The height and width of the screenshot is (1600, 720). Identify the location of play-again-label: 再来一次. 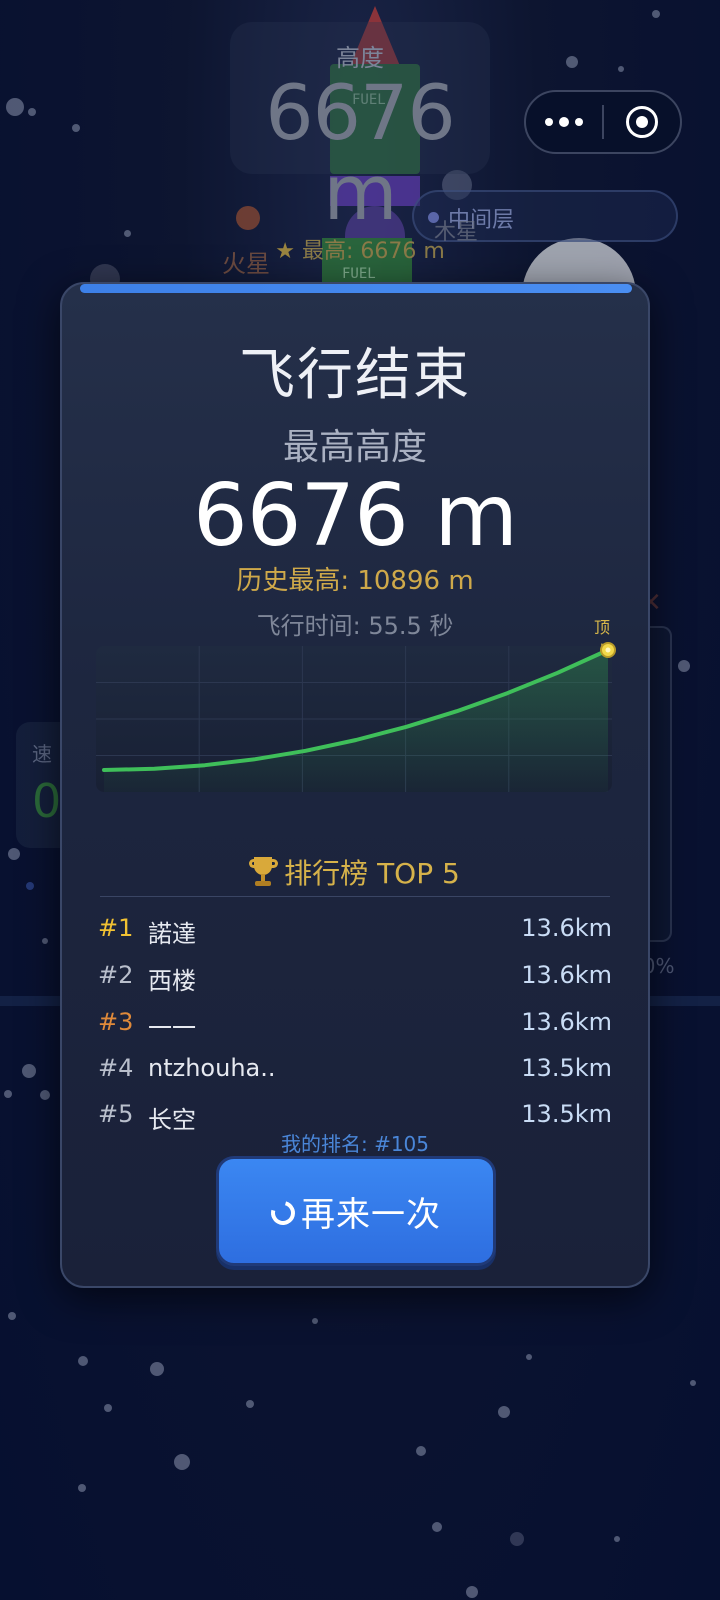
(371, 1214).